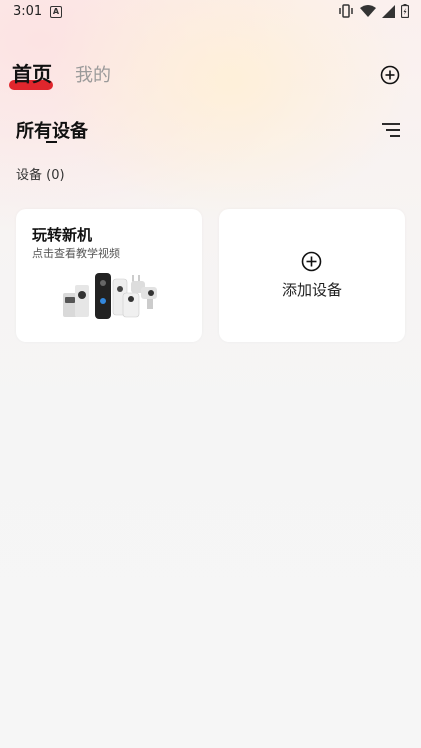 The image size is (421, 748). Describe the element at coordinates (390, 75) in the screenshot. I see `add-circle-icon` at that location.